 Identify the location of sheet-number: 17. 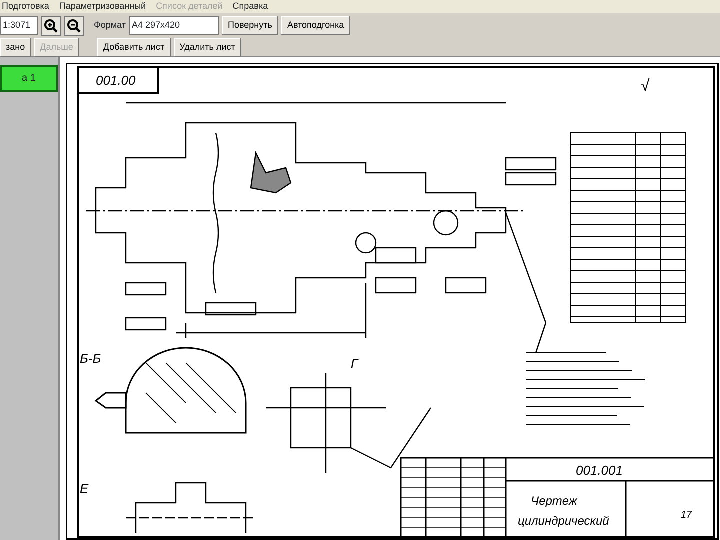
(686, 515).